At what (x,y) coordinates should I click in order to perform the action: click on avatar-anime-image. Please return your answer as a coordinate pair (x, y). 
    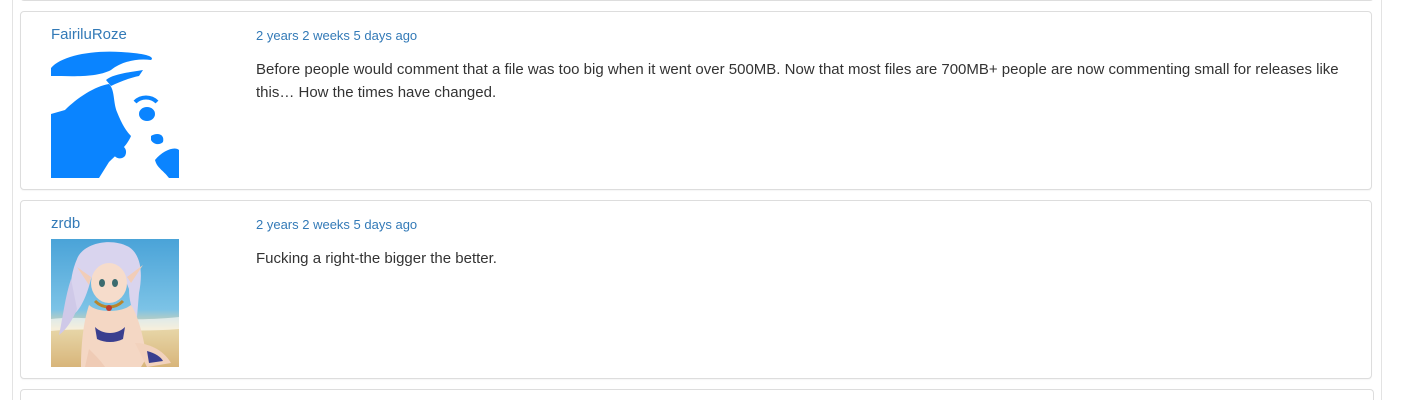
    Looking at the image, I should click on (115, 303).